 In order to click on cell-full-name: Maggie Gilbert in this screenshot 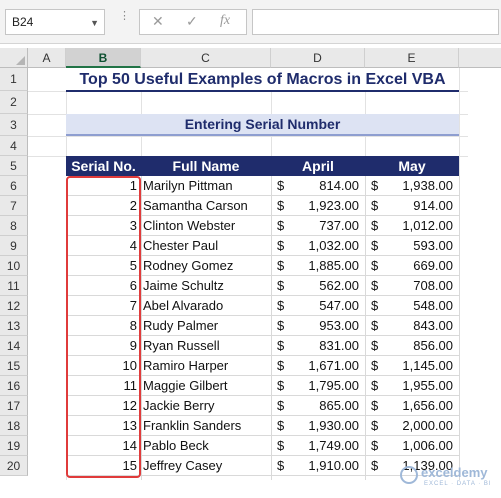, I will do `click(206, 386)`.